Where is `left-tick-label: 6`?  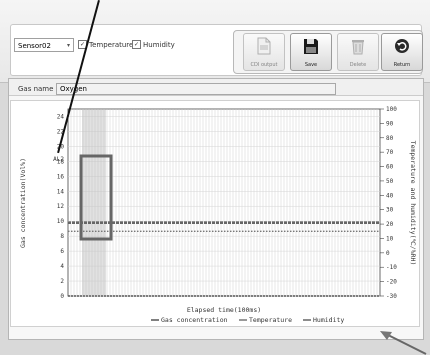 left-tick-label: 6 is located at coordinates (62, 251).